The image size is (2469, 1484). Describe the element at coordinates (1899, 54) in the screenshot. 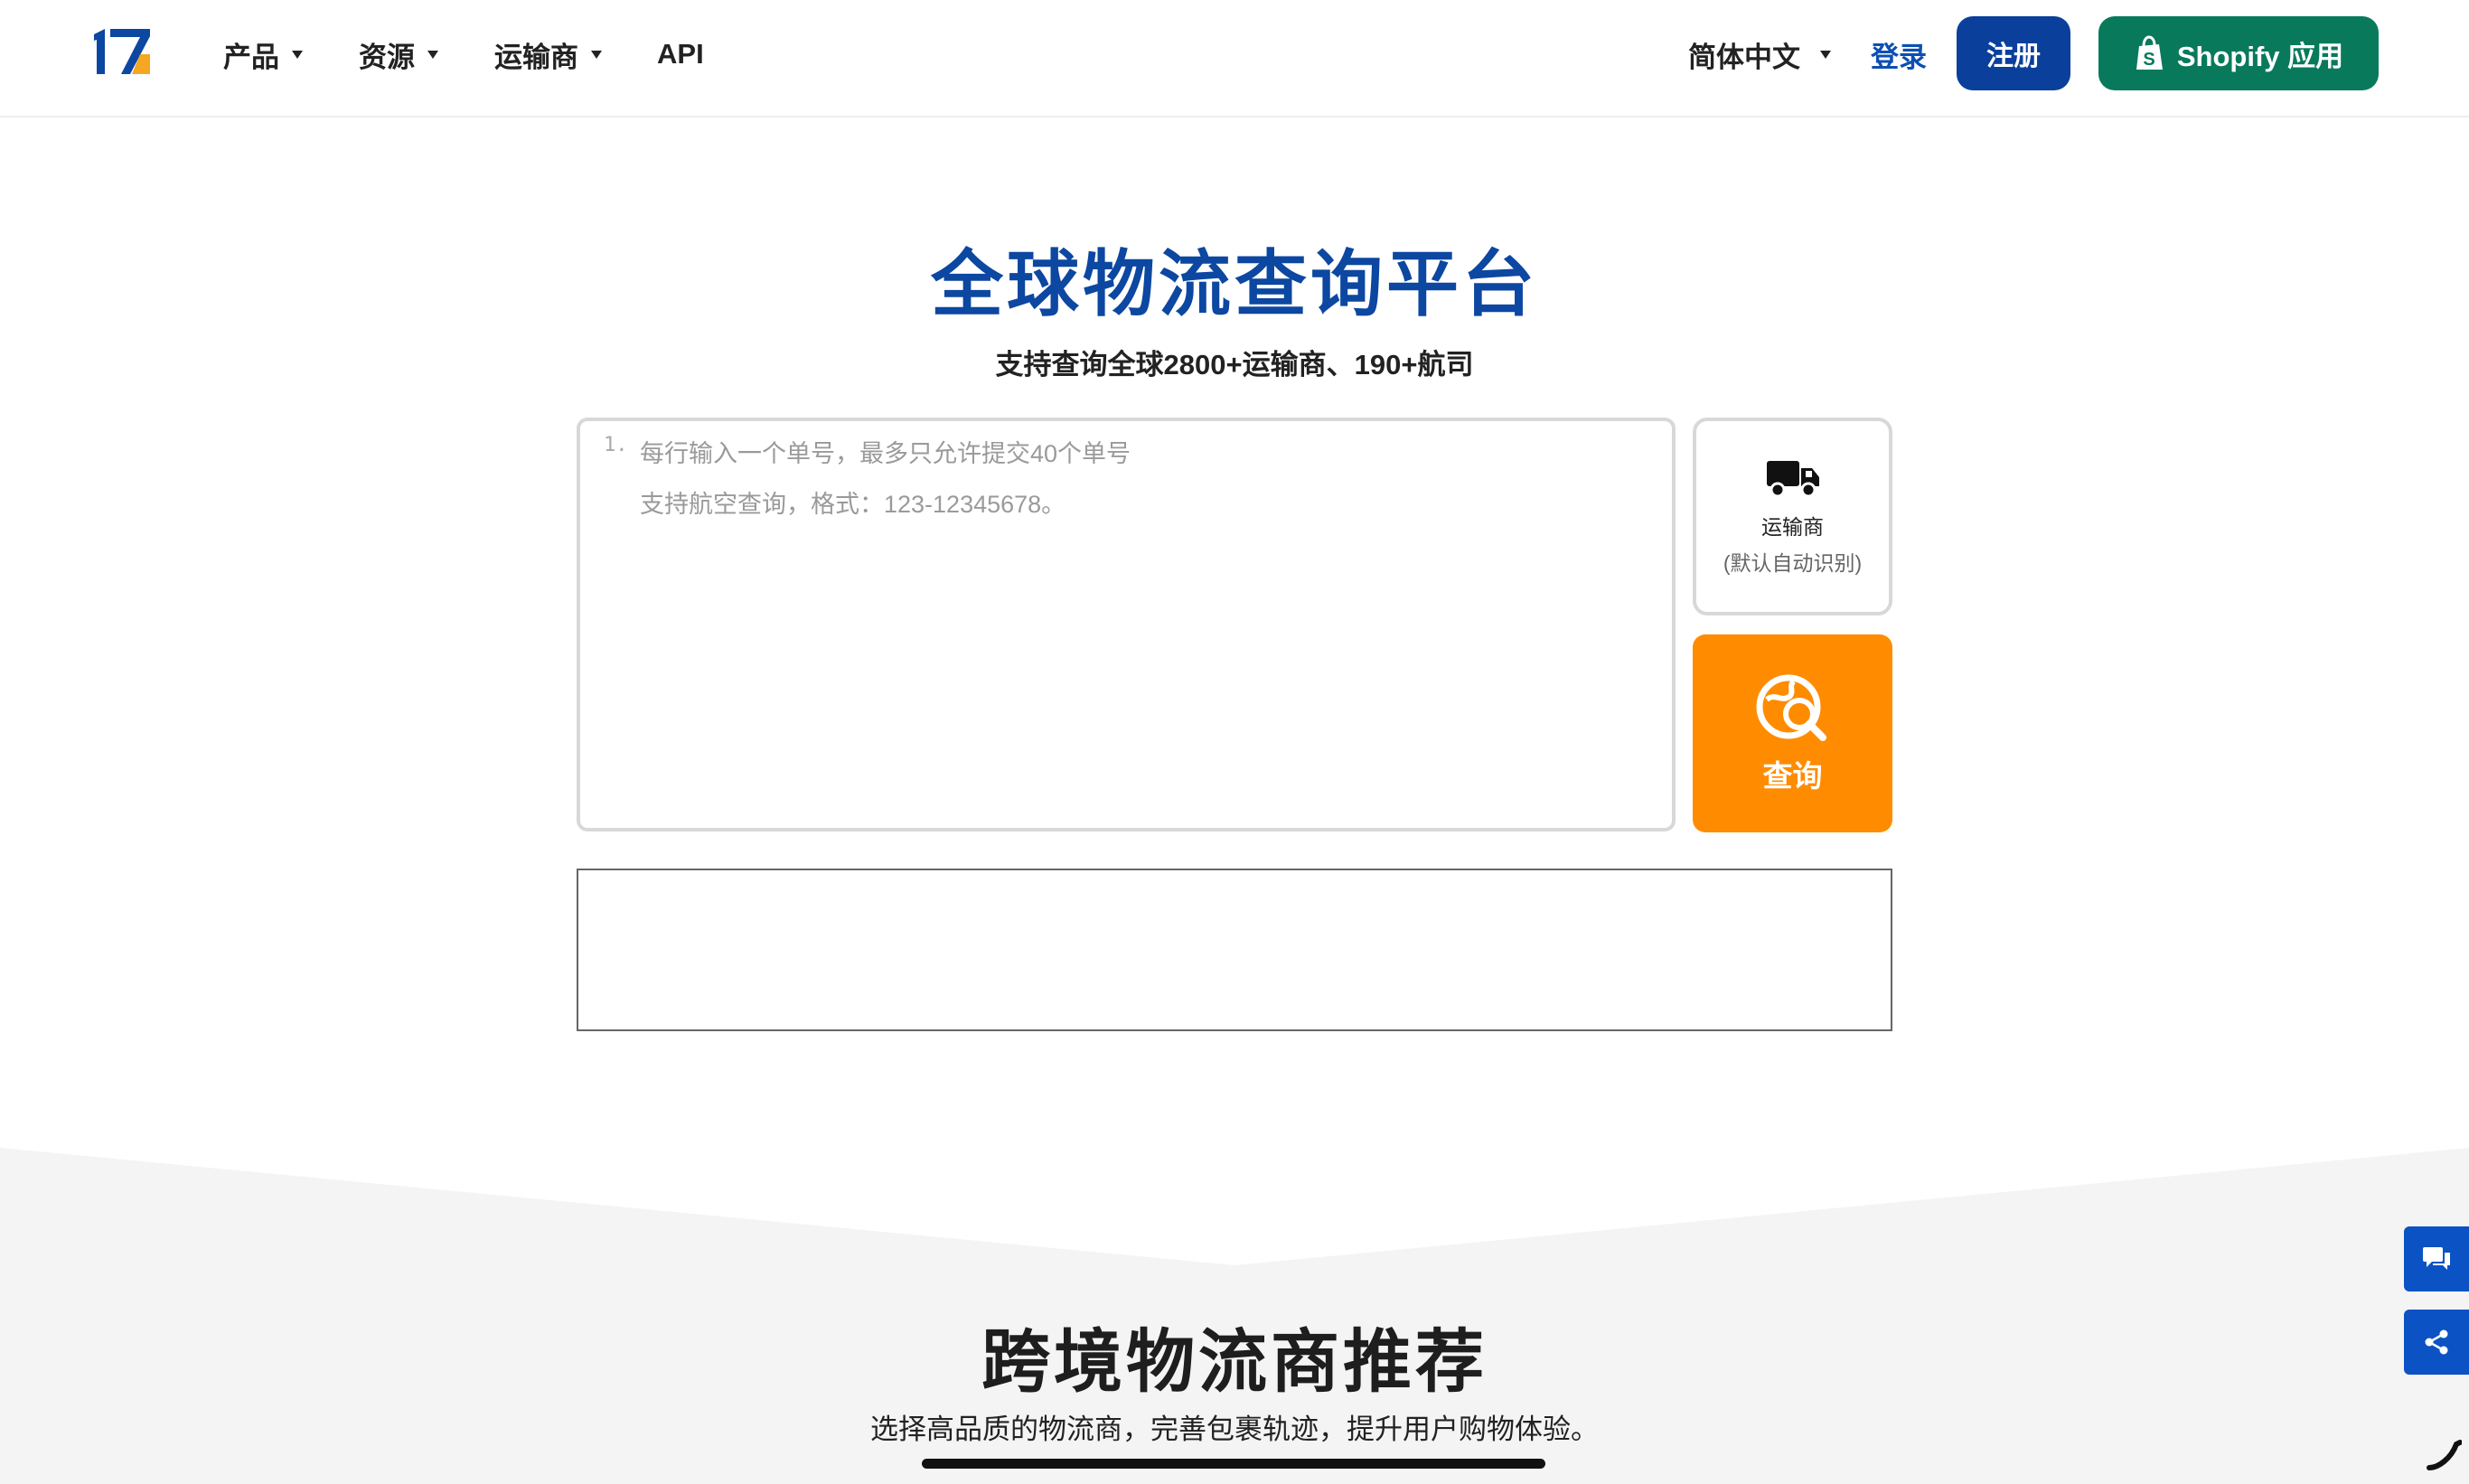

I see `login-link: 登录` at that location.